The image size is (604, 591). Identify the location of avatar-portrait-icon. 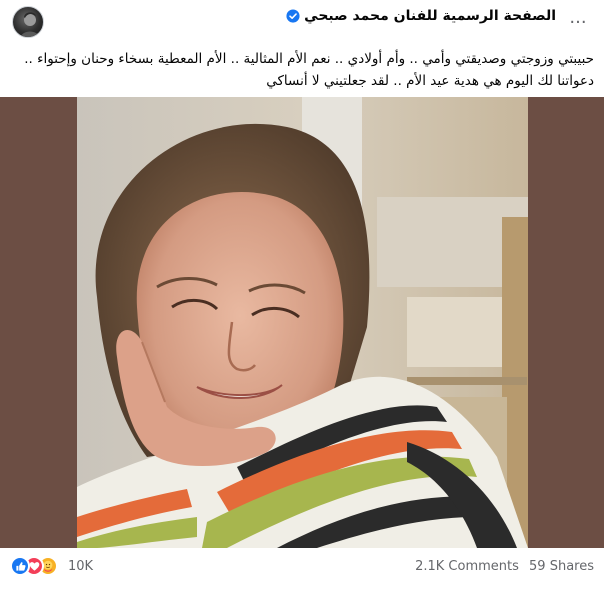
(30, 24).